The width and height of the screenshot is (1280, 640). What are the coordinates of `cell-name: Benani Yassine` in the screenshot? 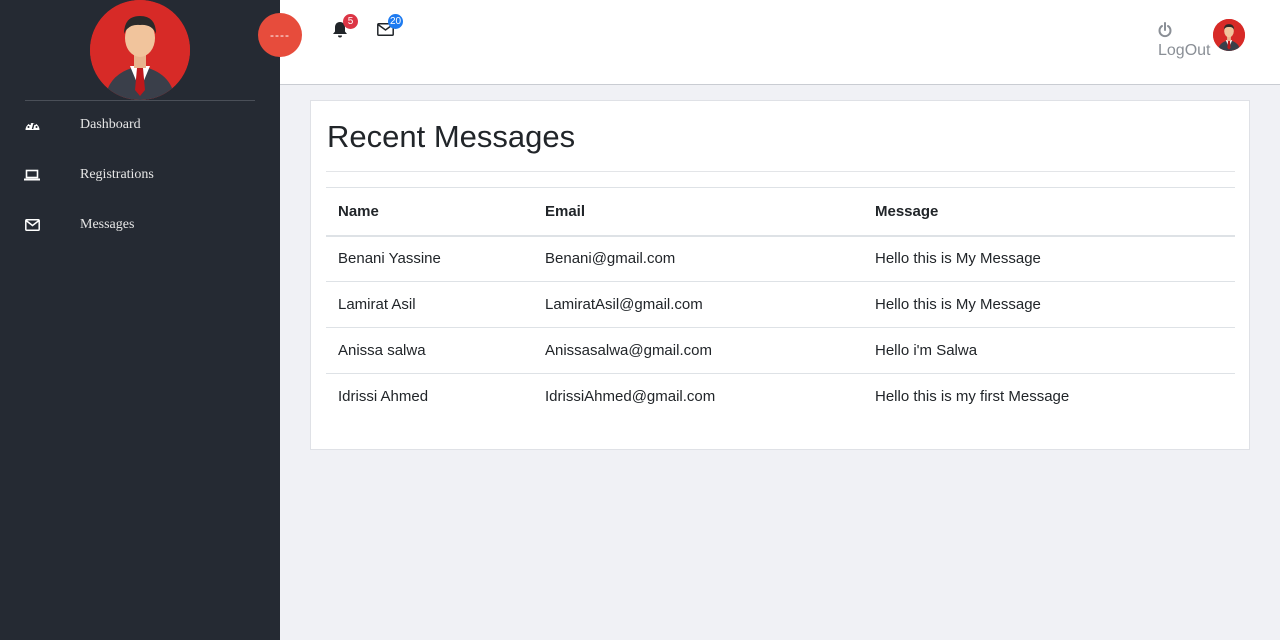 It's located at (429, 258).